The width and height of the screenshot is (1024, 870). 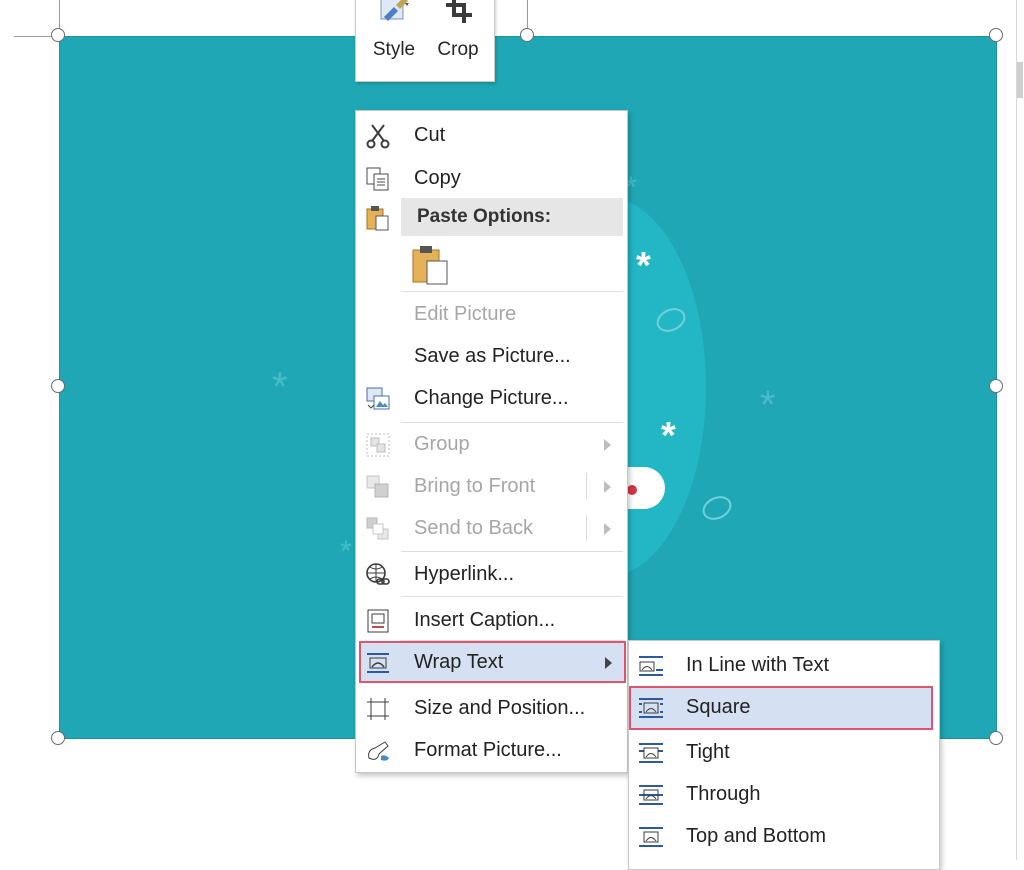 I want to click on style-button: Style, so click(x=394, y=41).